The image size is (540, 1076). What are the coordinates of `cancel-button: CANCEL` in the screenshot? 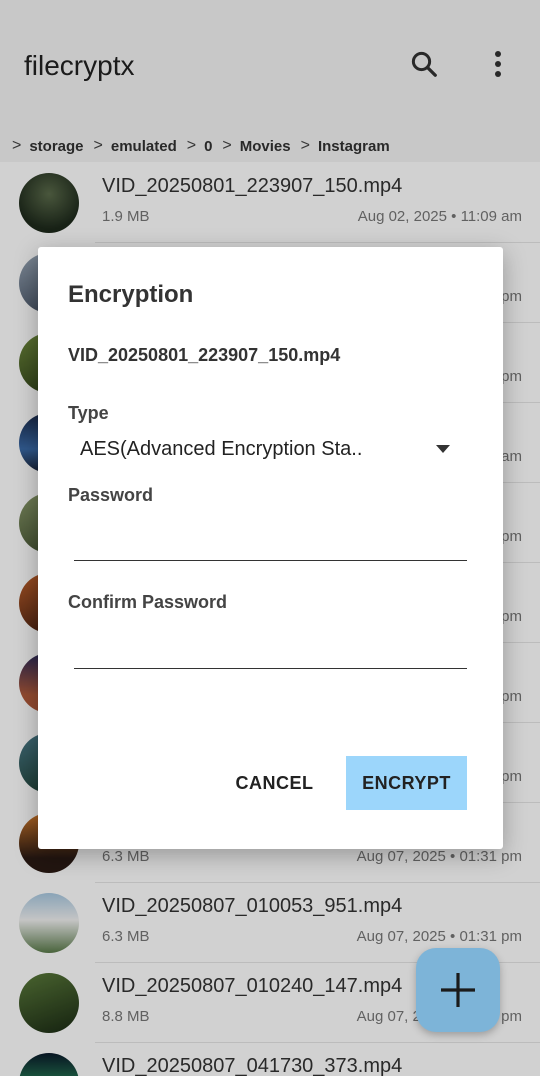 It's located at (274, 783).